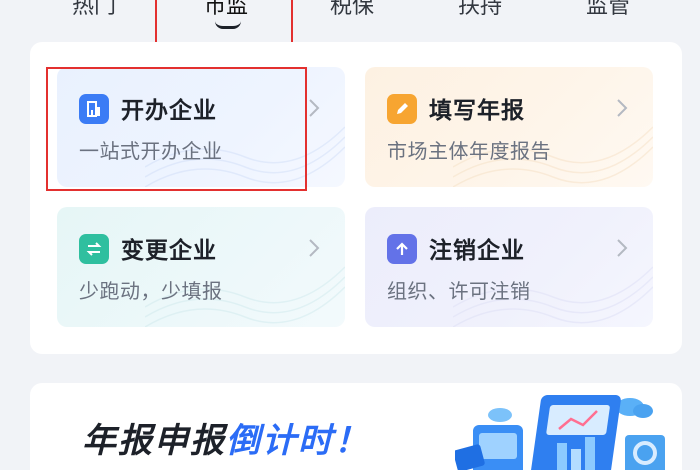 This screenshot has width=700, height=470. I want to click on service-subtitle: 组织、许可注销, so click(459, 291).